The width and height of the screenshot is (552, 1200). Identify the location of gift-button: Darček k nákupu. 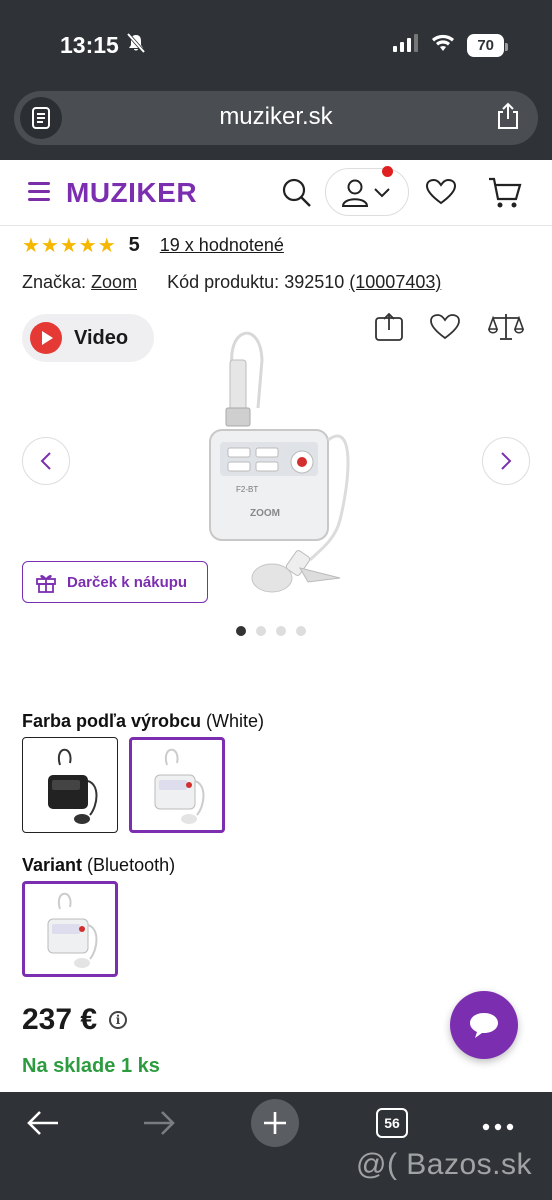
(115, 582).